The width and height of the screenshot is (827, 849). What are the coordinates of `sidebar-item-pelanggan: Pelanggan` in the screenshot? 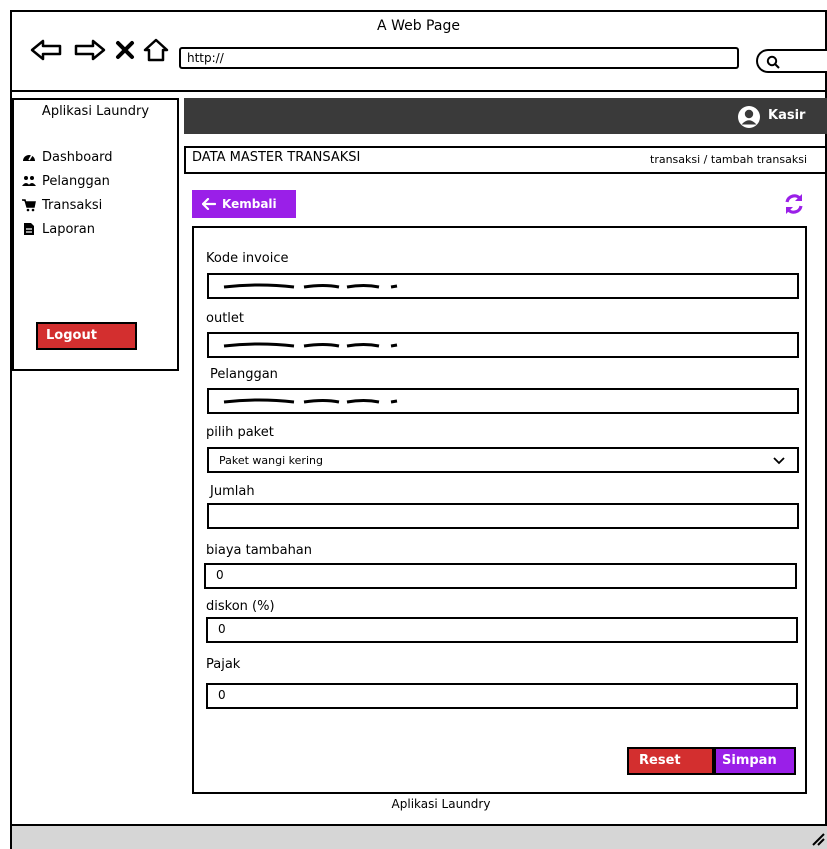 It's located at (66, 181).